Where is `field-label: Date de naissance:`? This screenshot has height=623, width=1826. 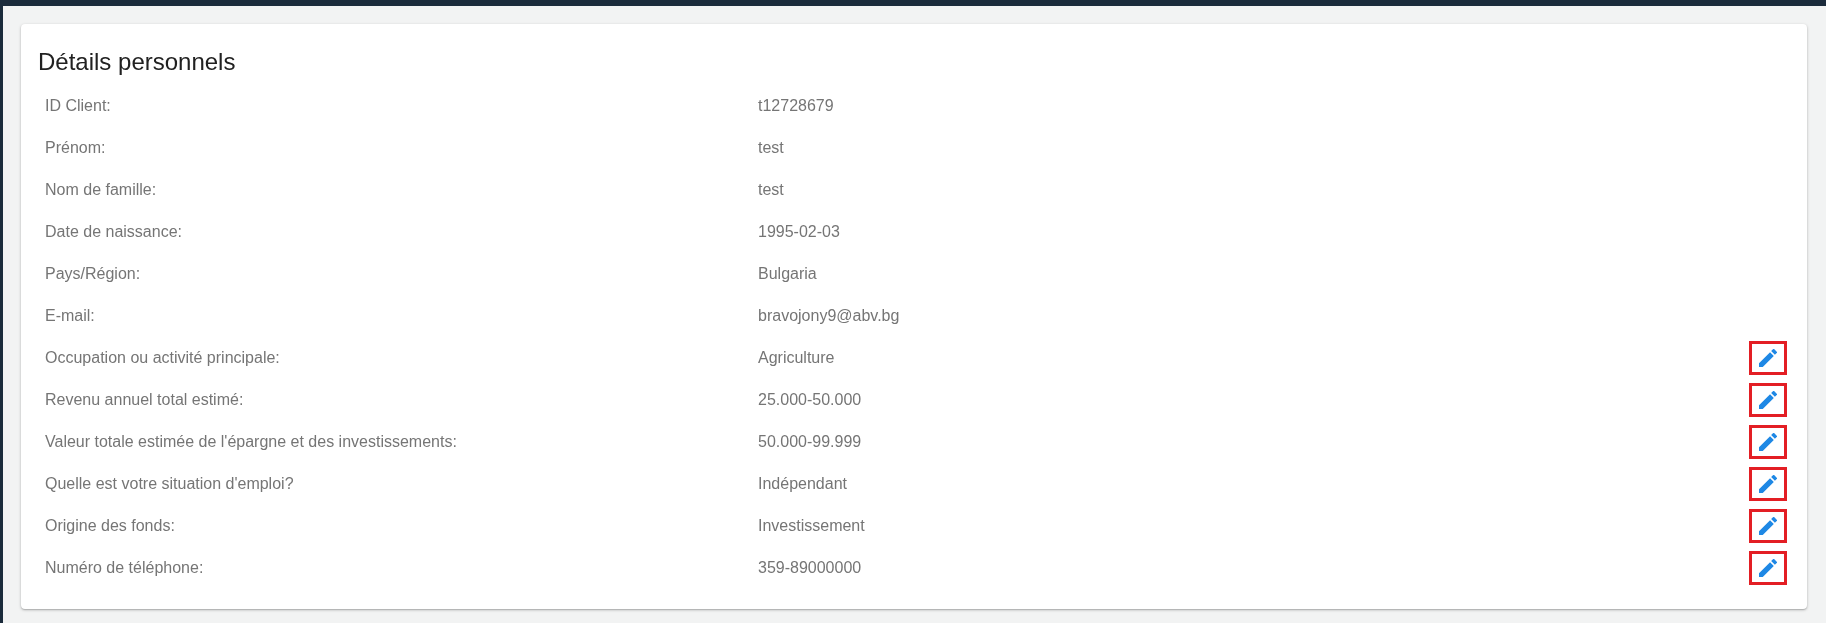 field-label: Date de naissance: is located at coordinates (113, 232).